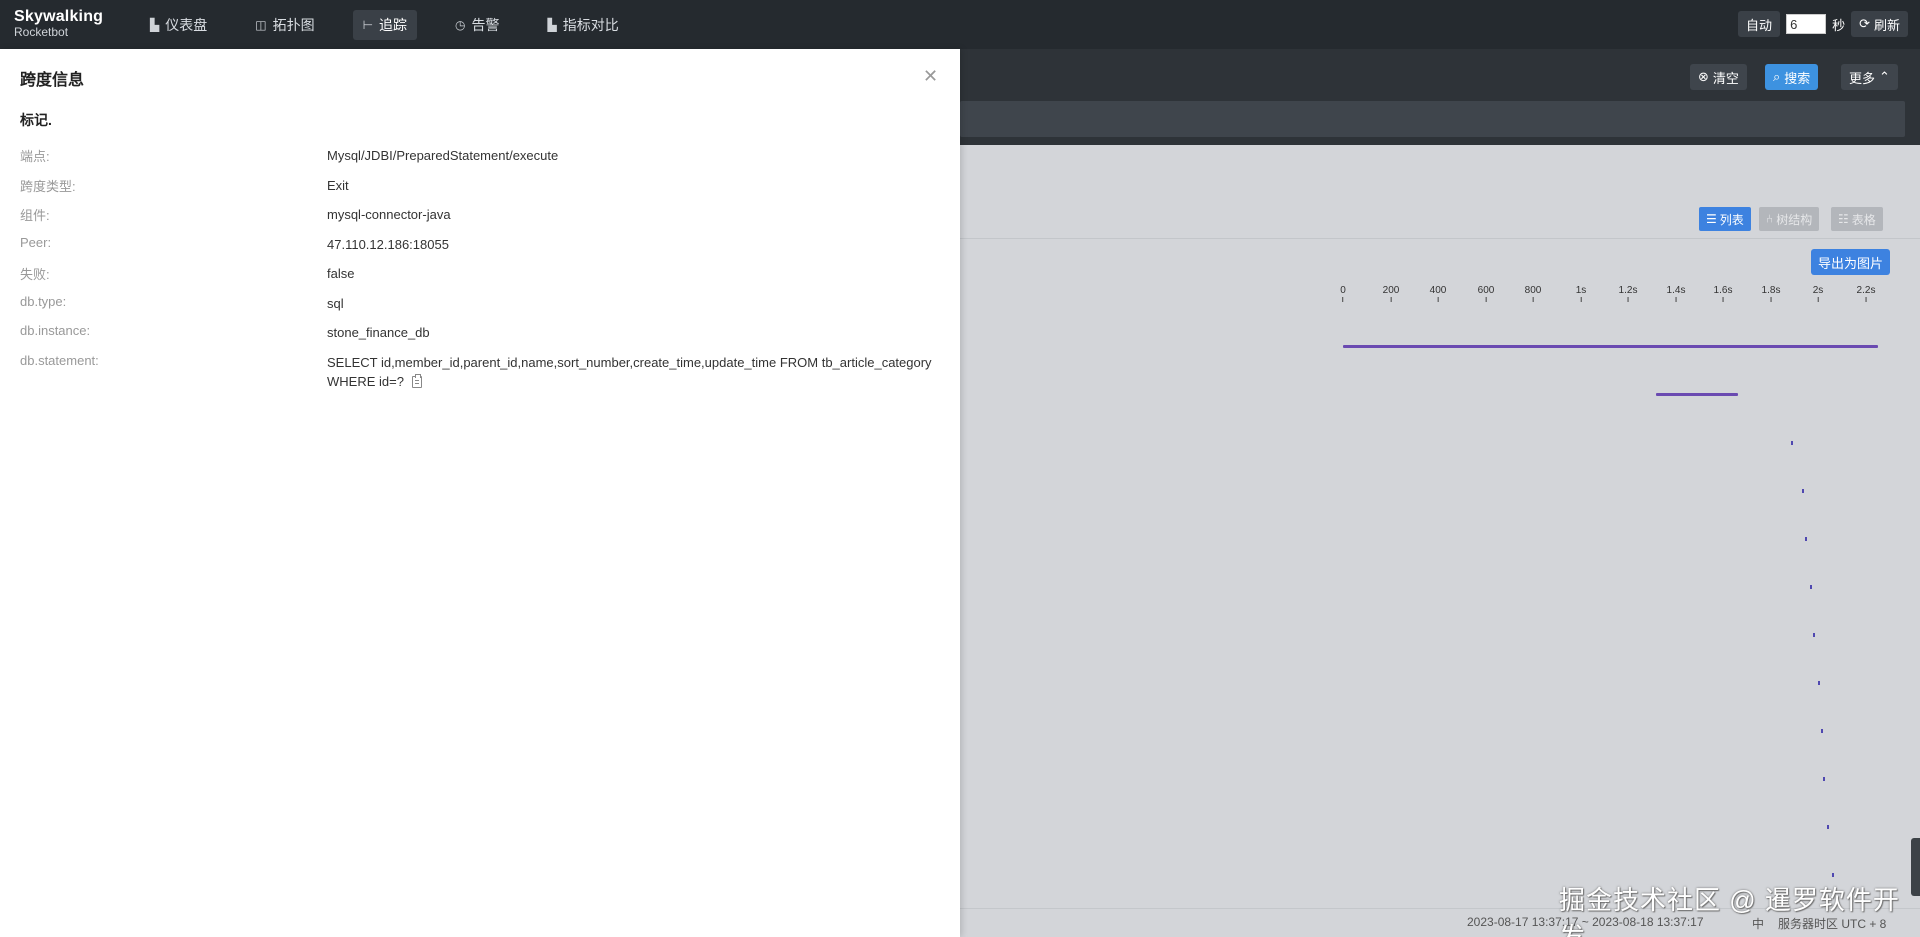 This screenshot has width=1920, height=937. I want to click on axis-tick: 400, so click(1438, 293).